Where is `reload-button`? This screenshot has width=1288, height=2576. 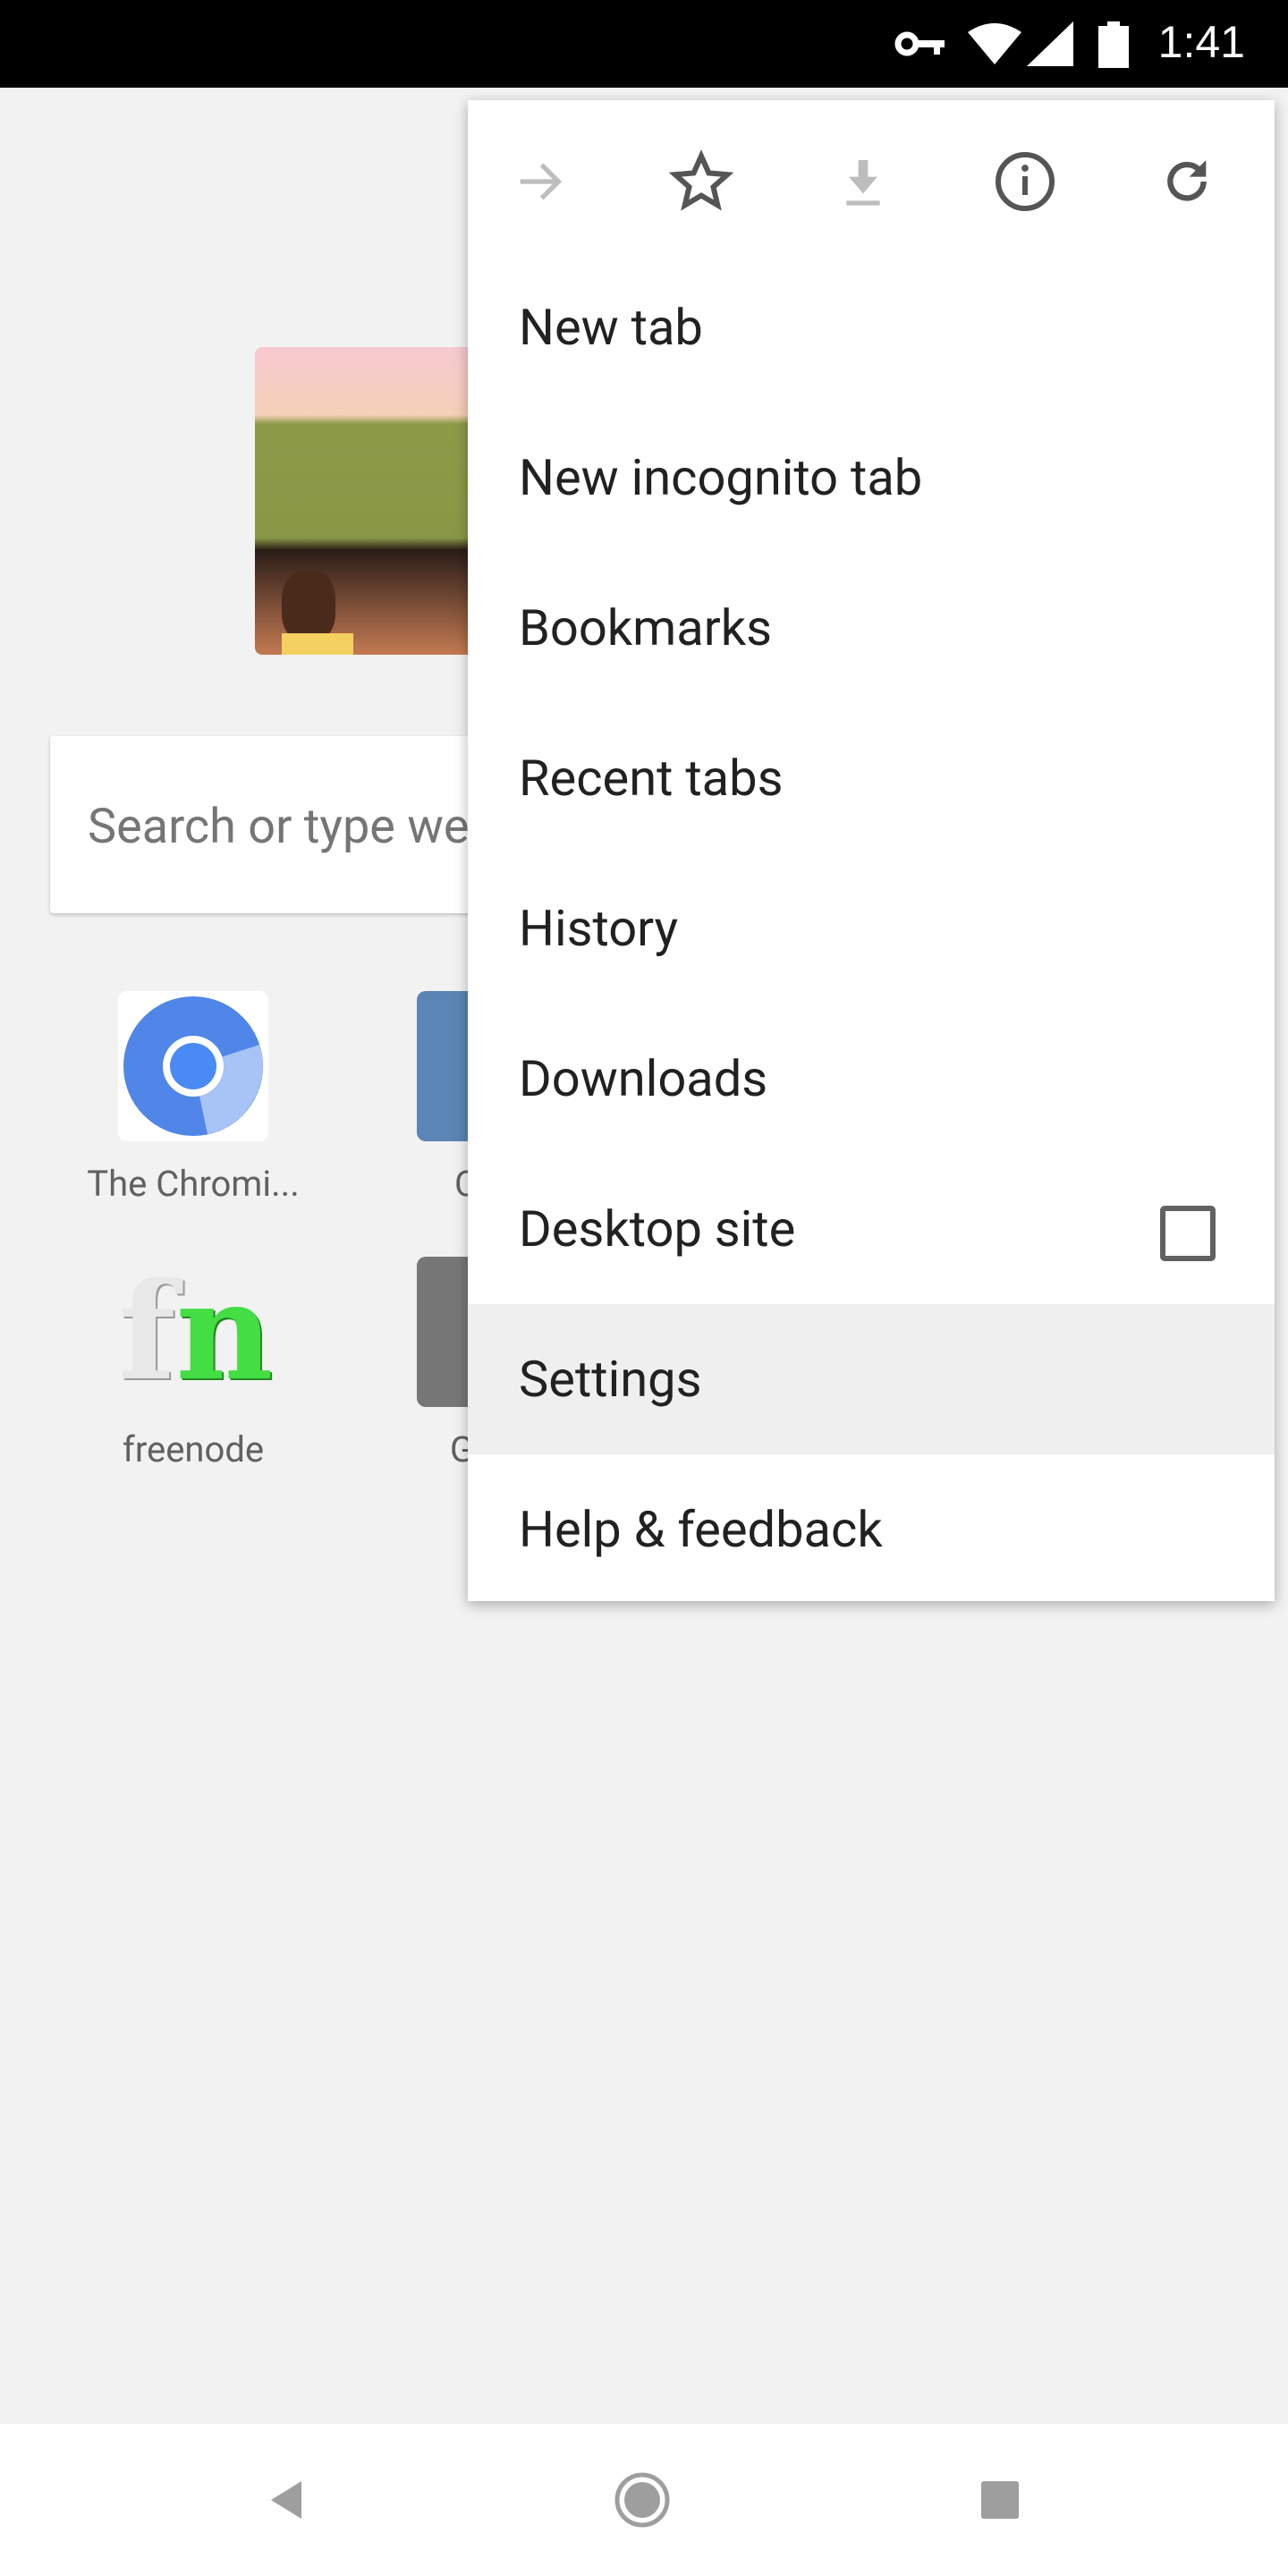
reload-button is located at coordinates (1187, 181).